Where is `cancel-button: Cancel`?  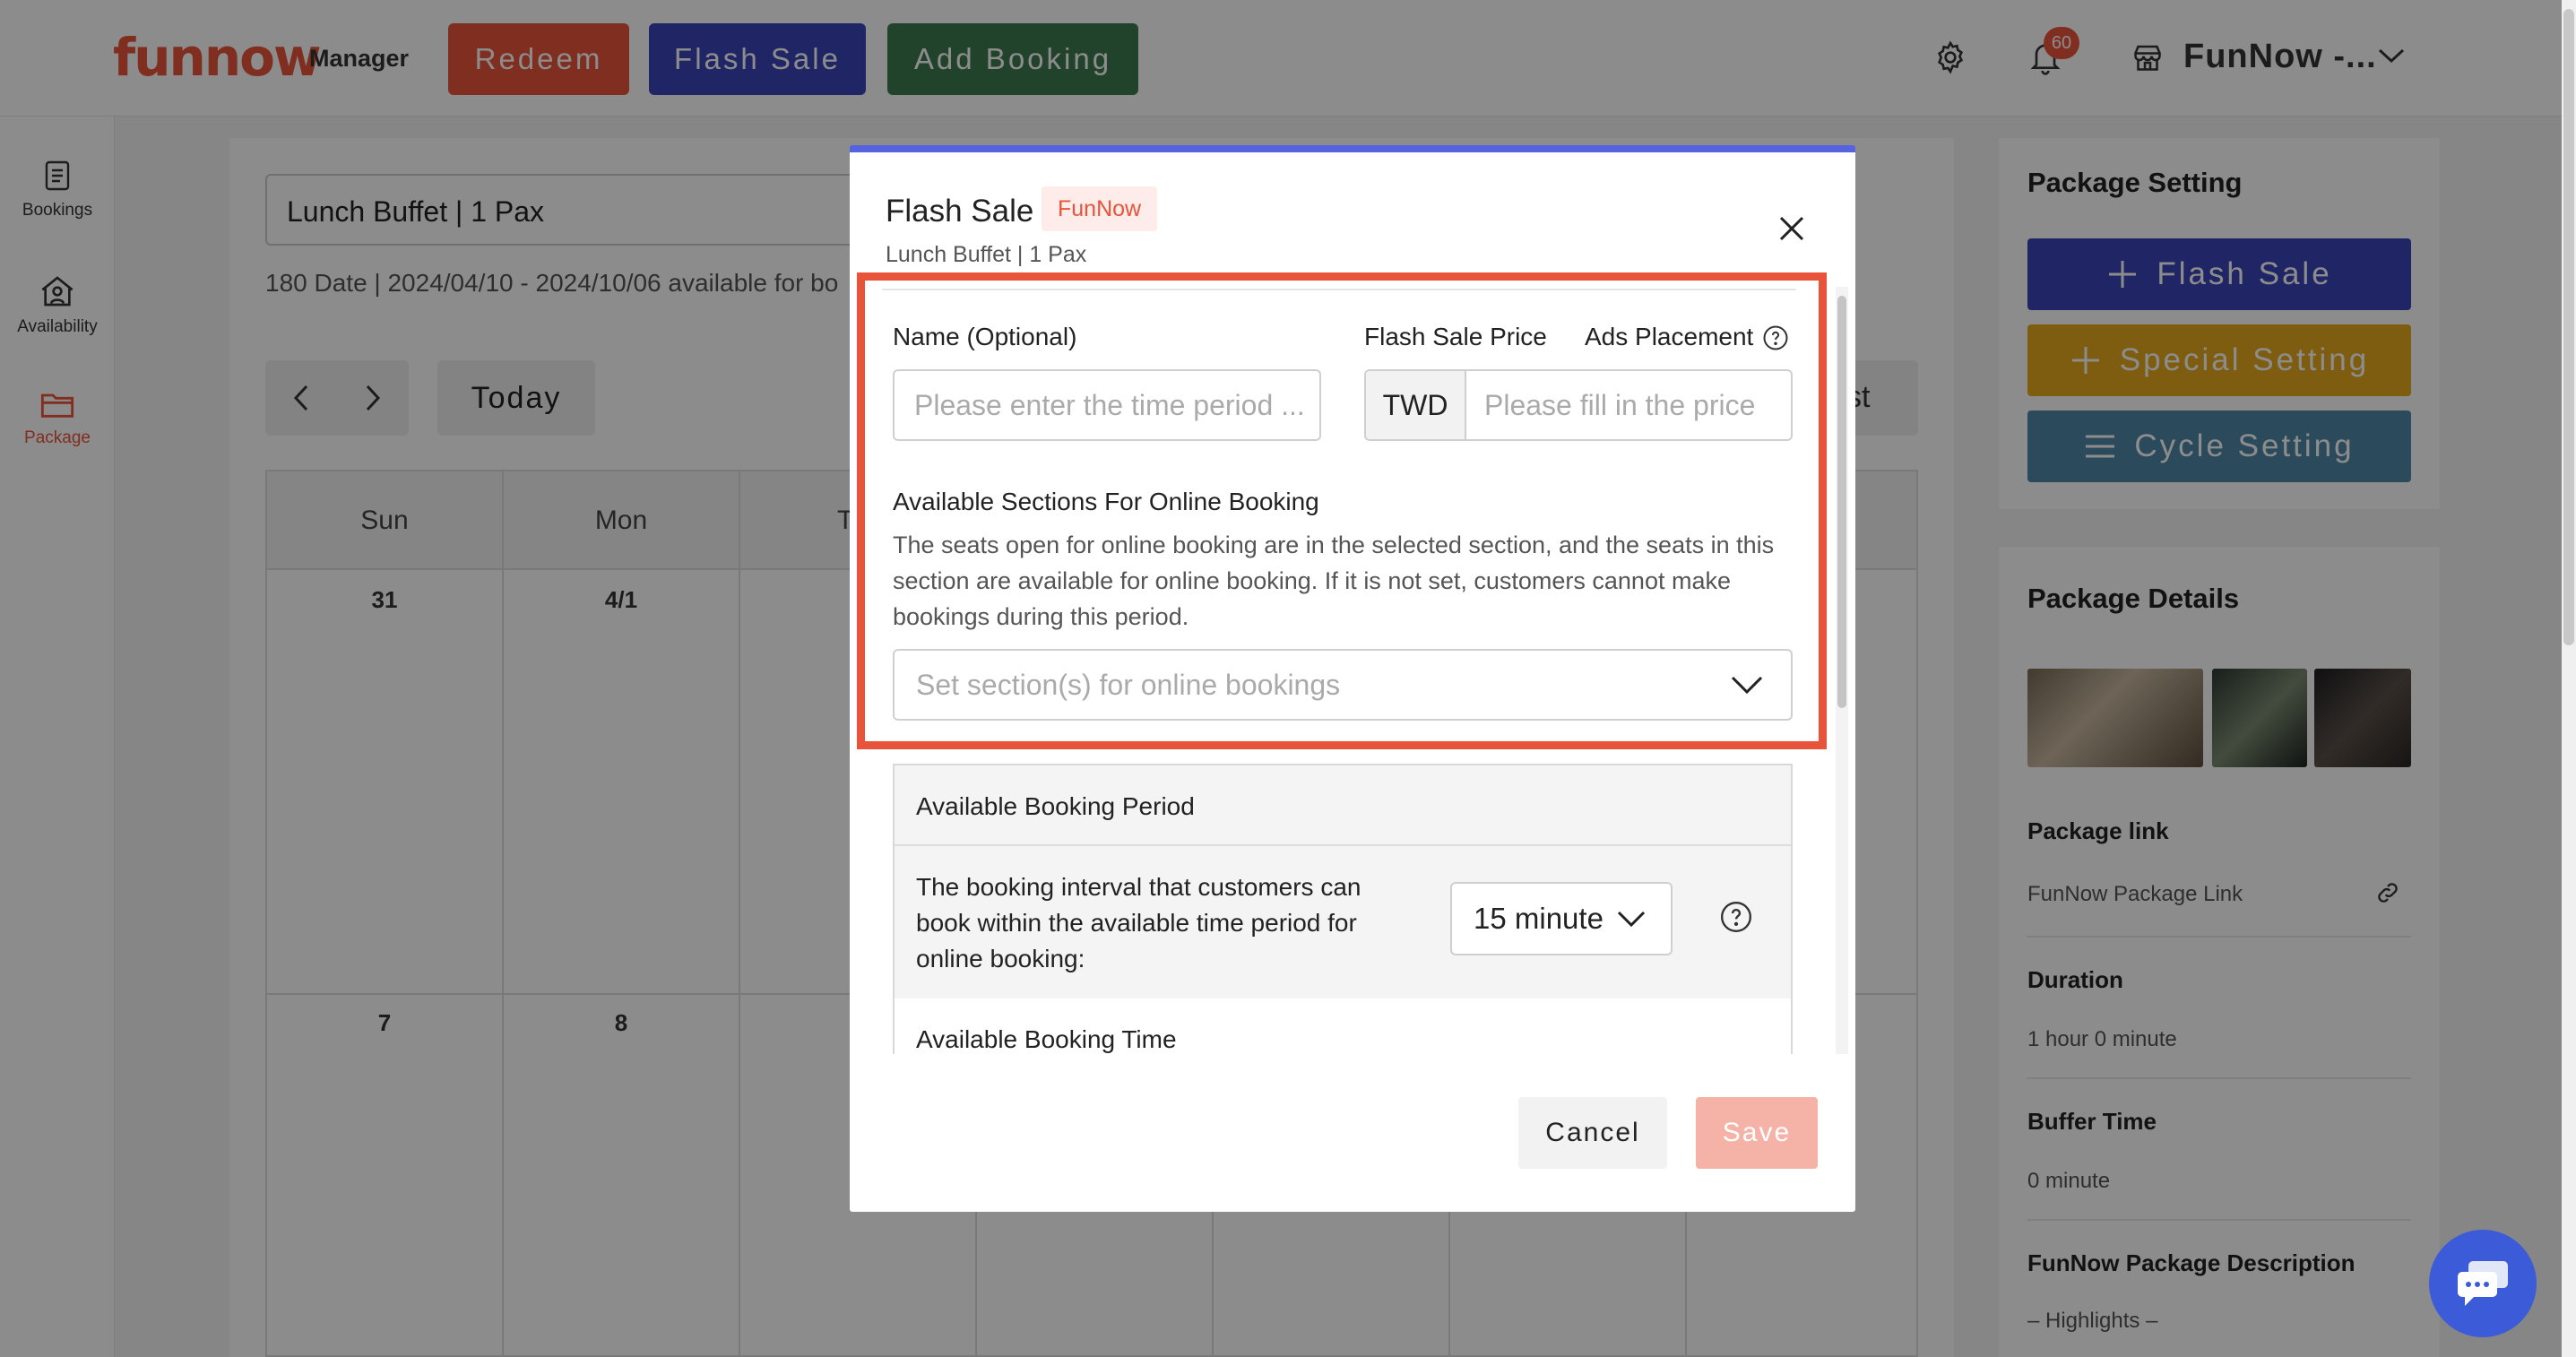
cancel-button: Cancel is located at coordinates (1592, 1133).